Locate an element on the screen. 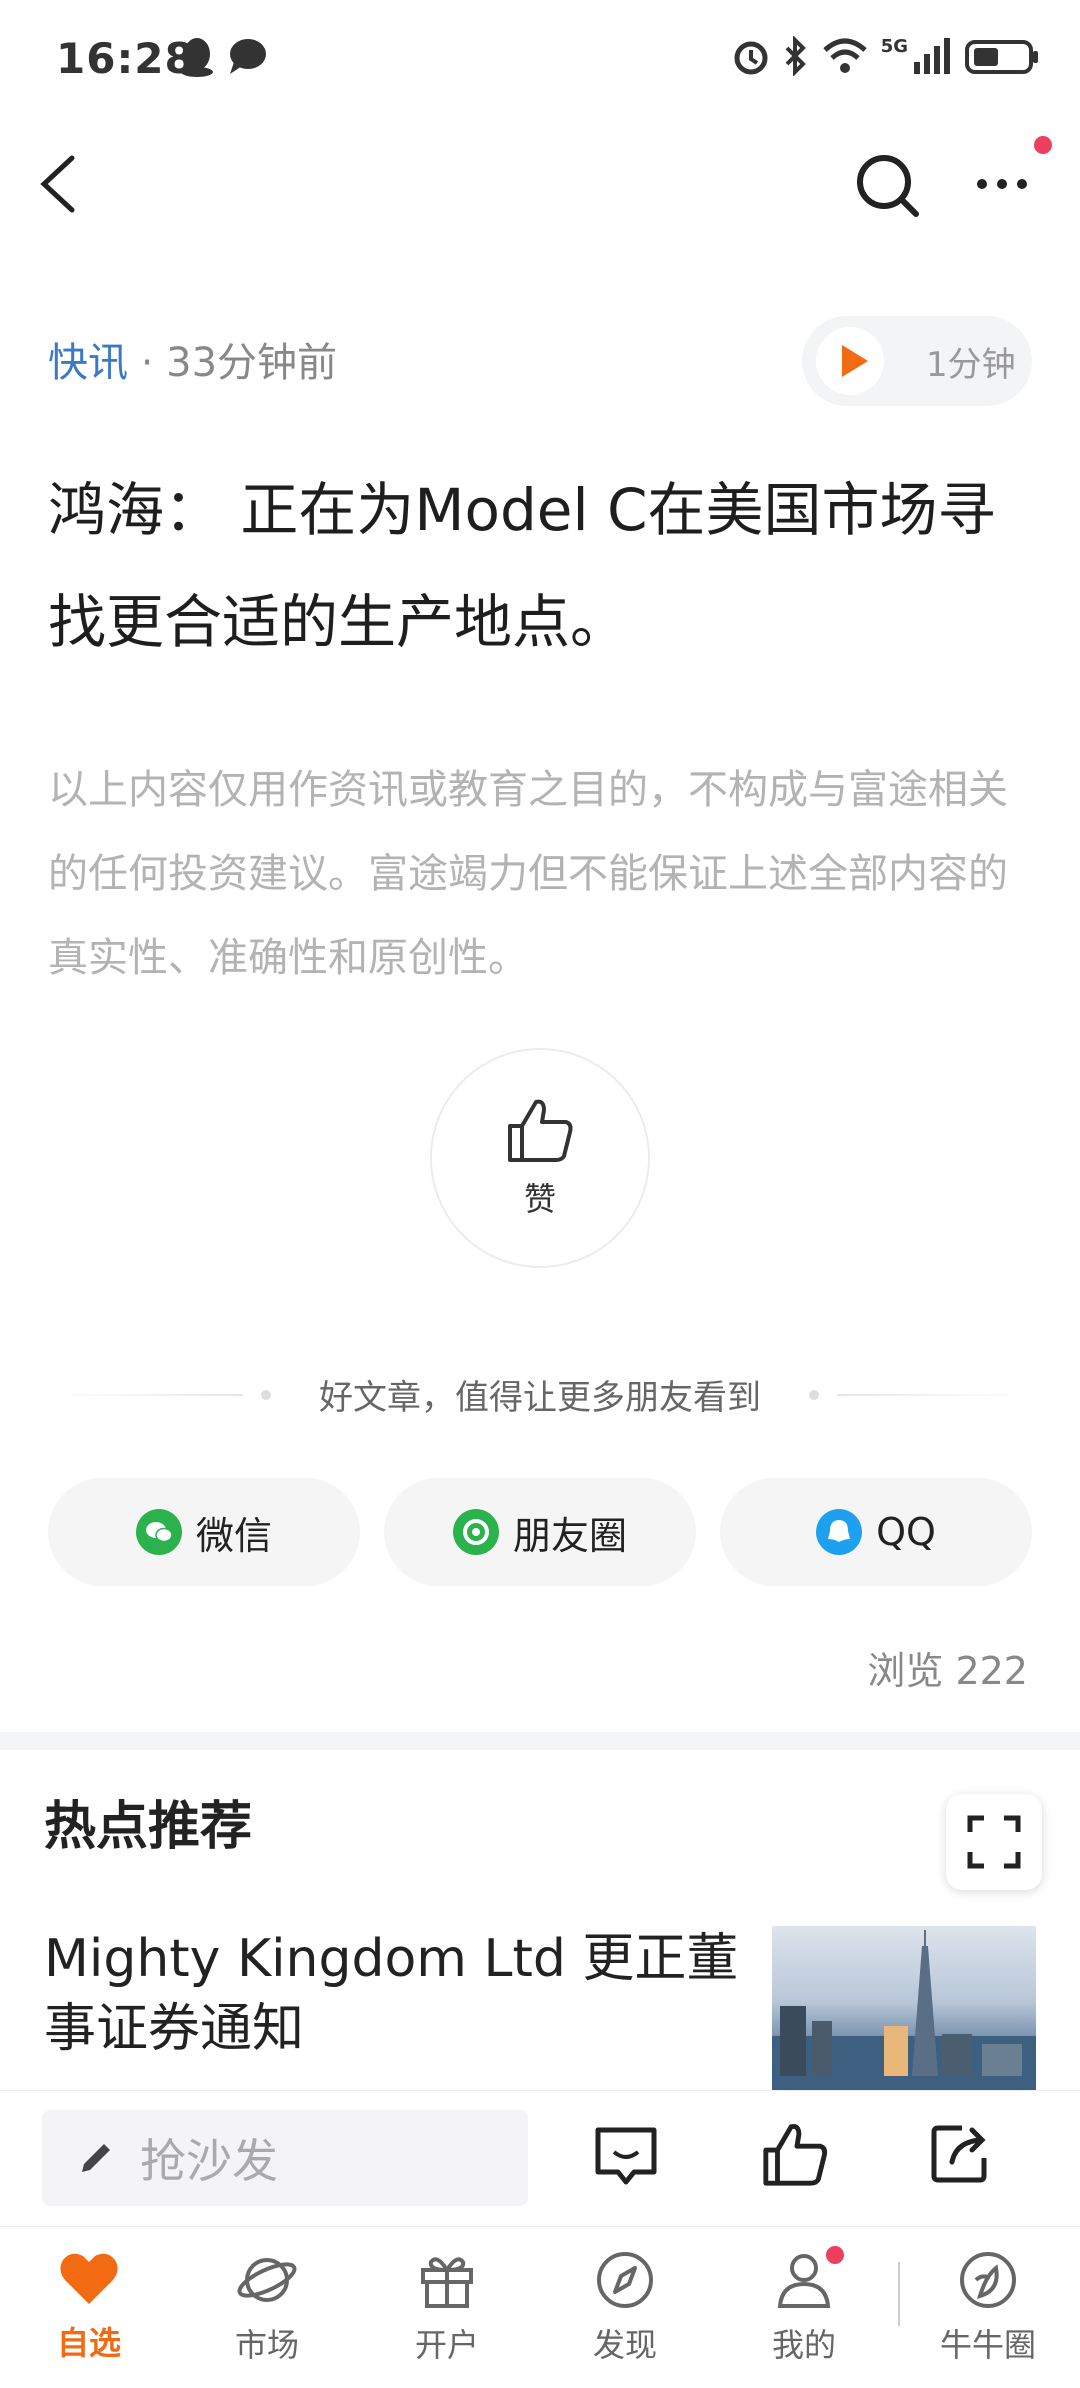  comment-placeholder: 抢沙发 is located at coordinates (209, 2161).